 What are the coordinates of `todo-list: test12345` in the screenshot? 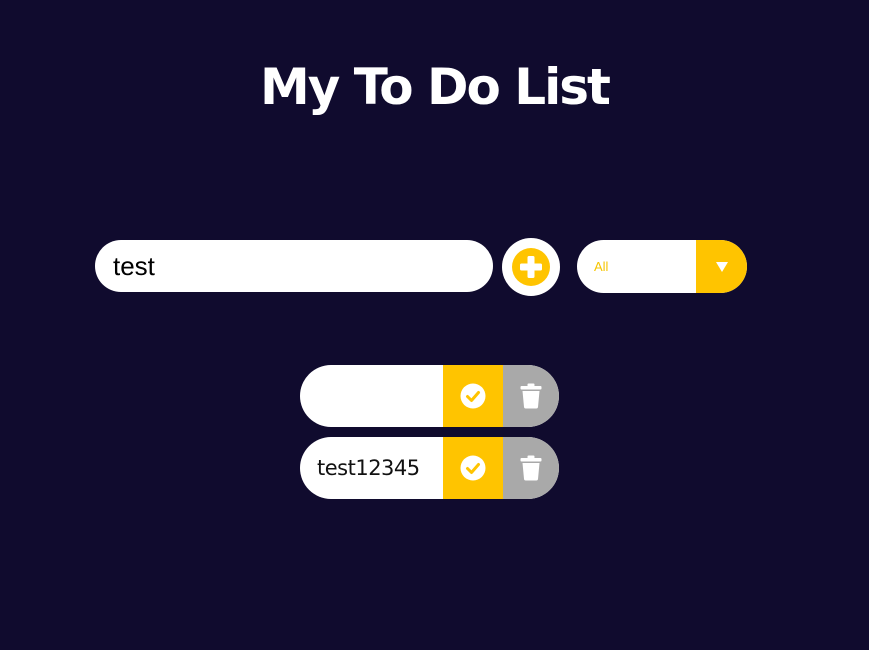 It's located at (429, 437).